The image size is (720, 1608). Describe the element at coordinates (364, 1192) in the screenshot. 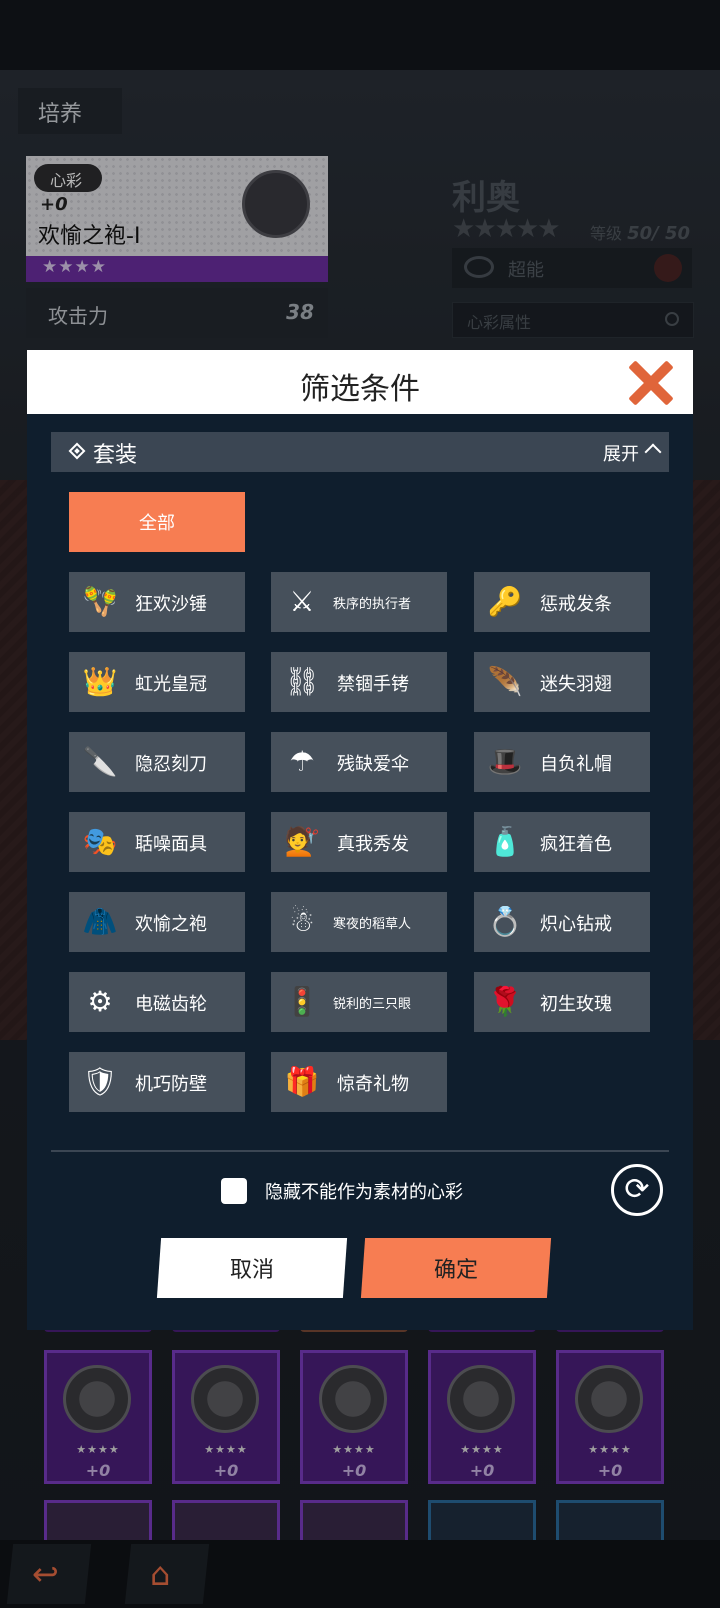

I see `hide-option-label: 隐藏不能作为素材的心彩` at that location.